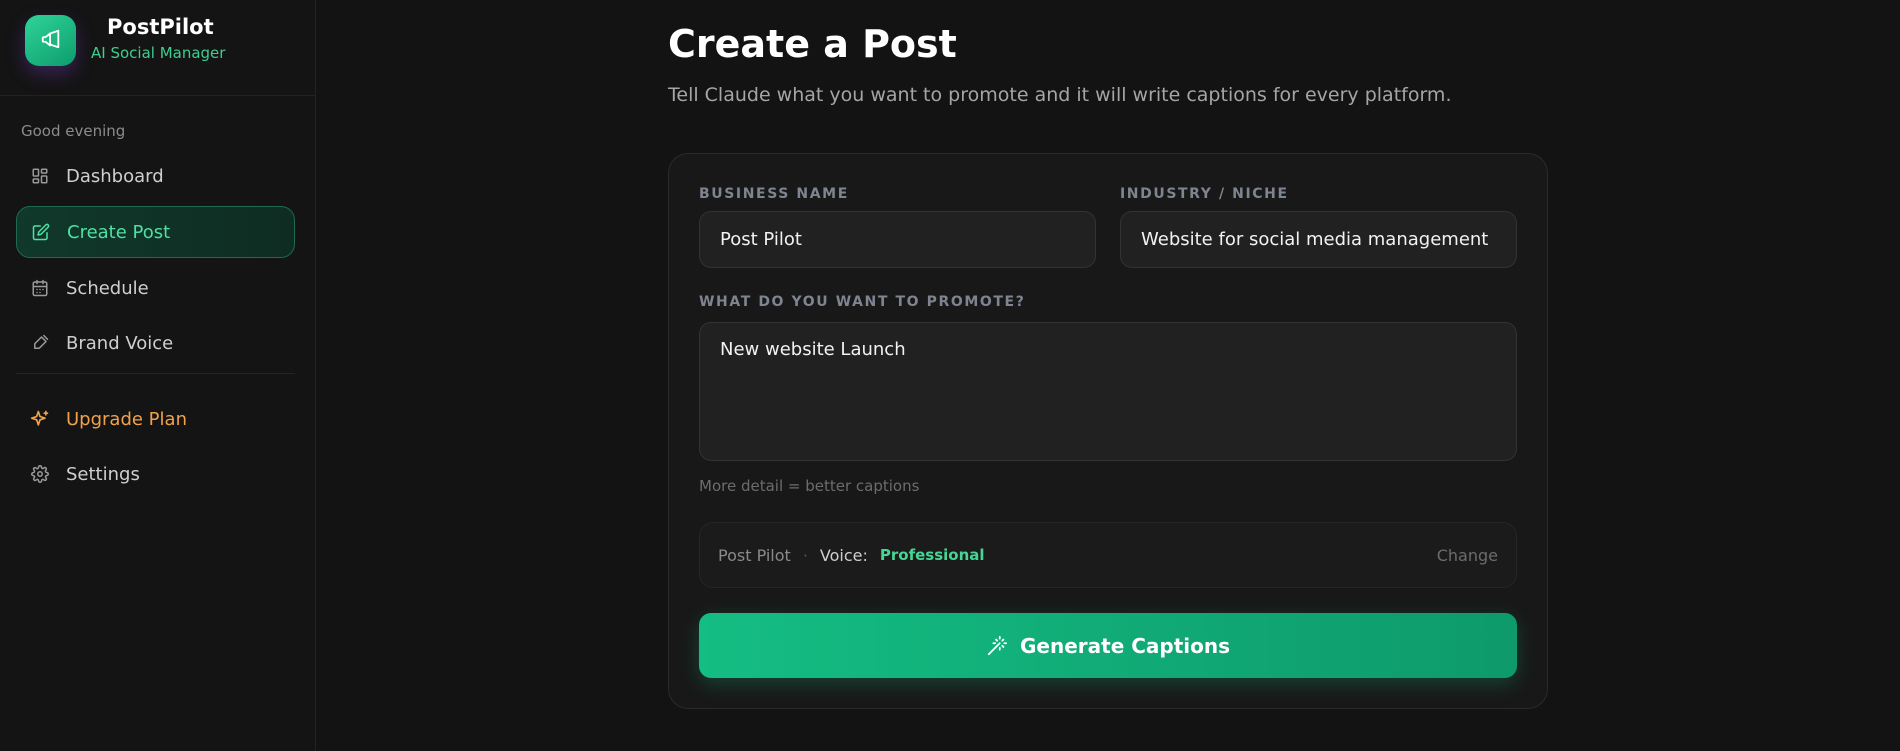  What do you see at coordinates (40, 419) in the screenshot?
I see `sparkles-icon` at bounding box center [40, 419].